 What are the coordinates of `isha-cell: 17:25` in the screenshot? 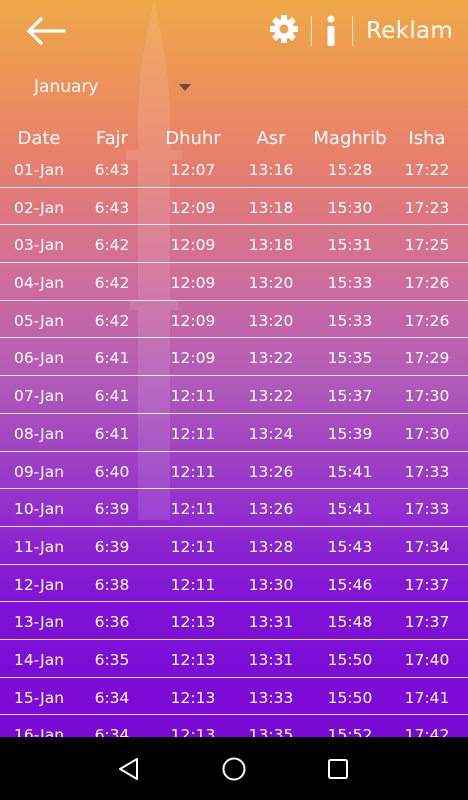 It's located at (427, 245).